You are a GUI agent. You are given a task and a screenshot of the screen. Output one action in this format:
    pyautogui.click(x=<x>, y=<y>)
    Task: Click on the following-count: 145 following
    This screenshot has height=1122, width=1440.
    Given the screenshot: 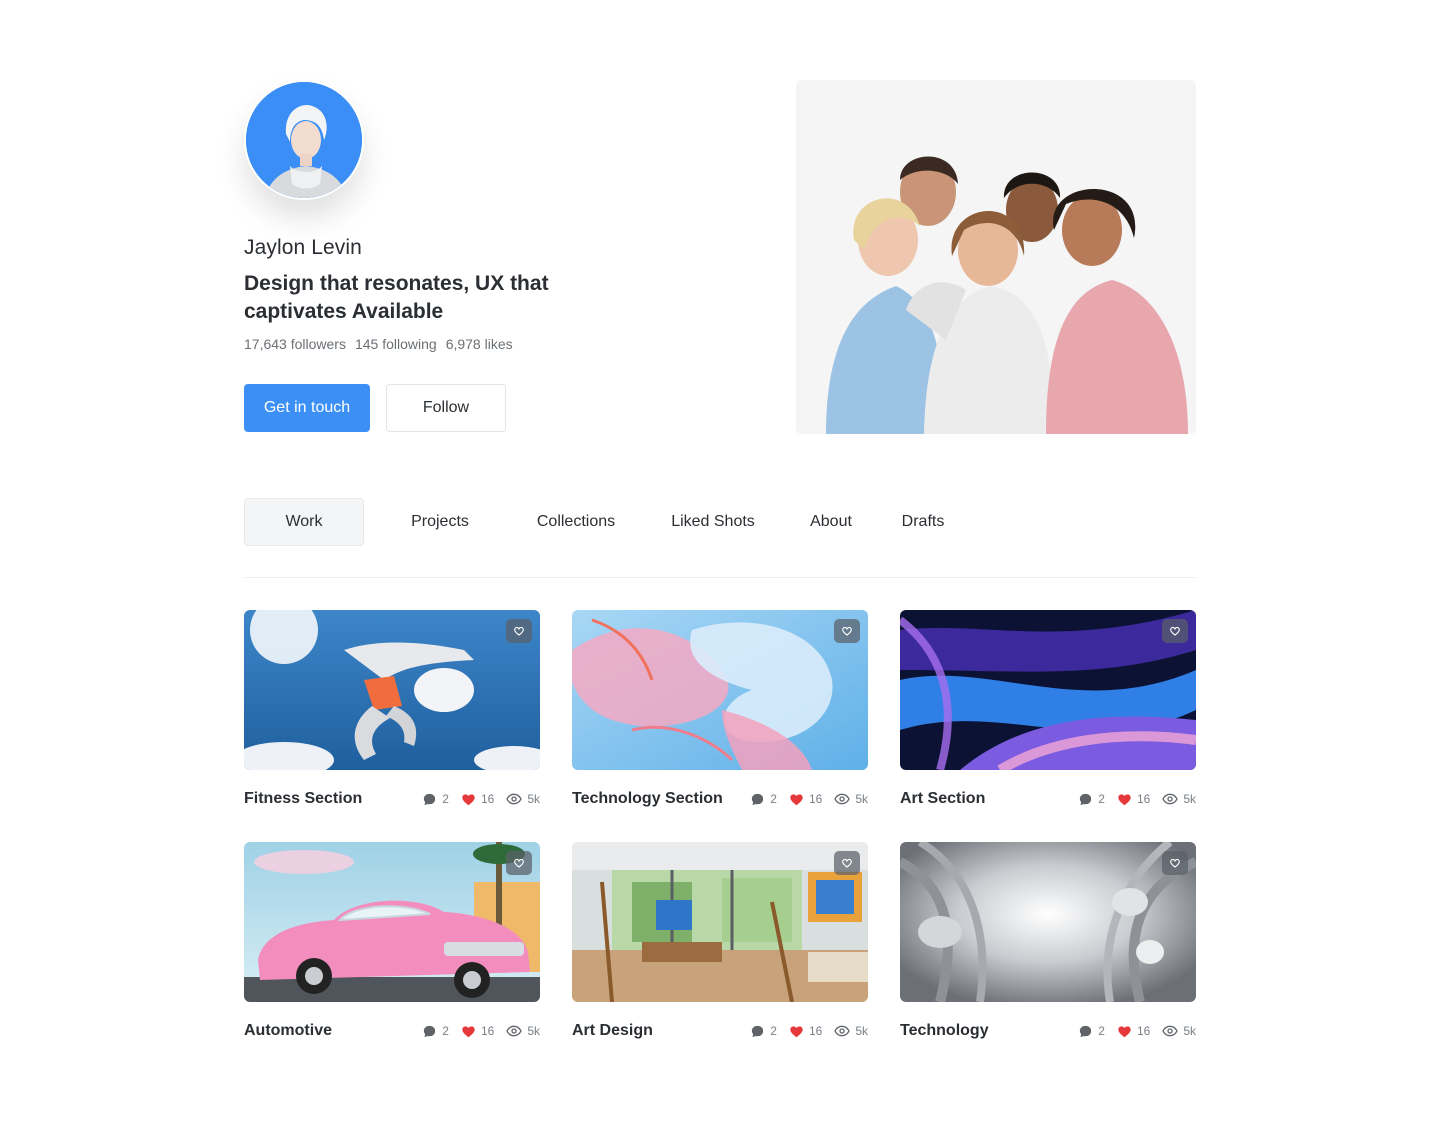 What is the action you would take?
    pyautogui.click(x=396, y=344)
    